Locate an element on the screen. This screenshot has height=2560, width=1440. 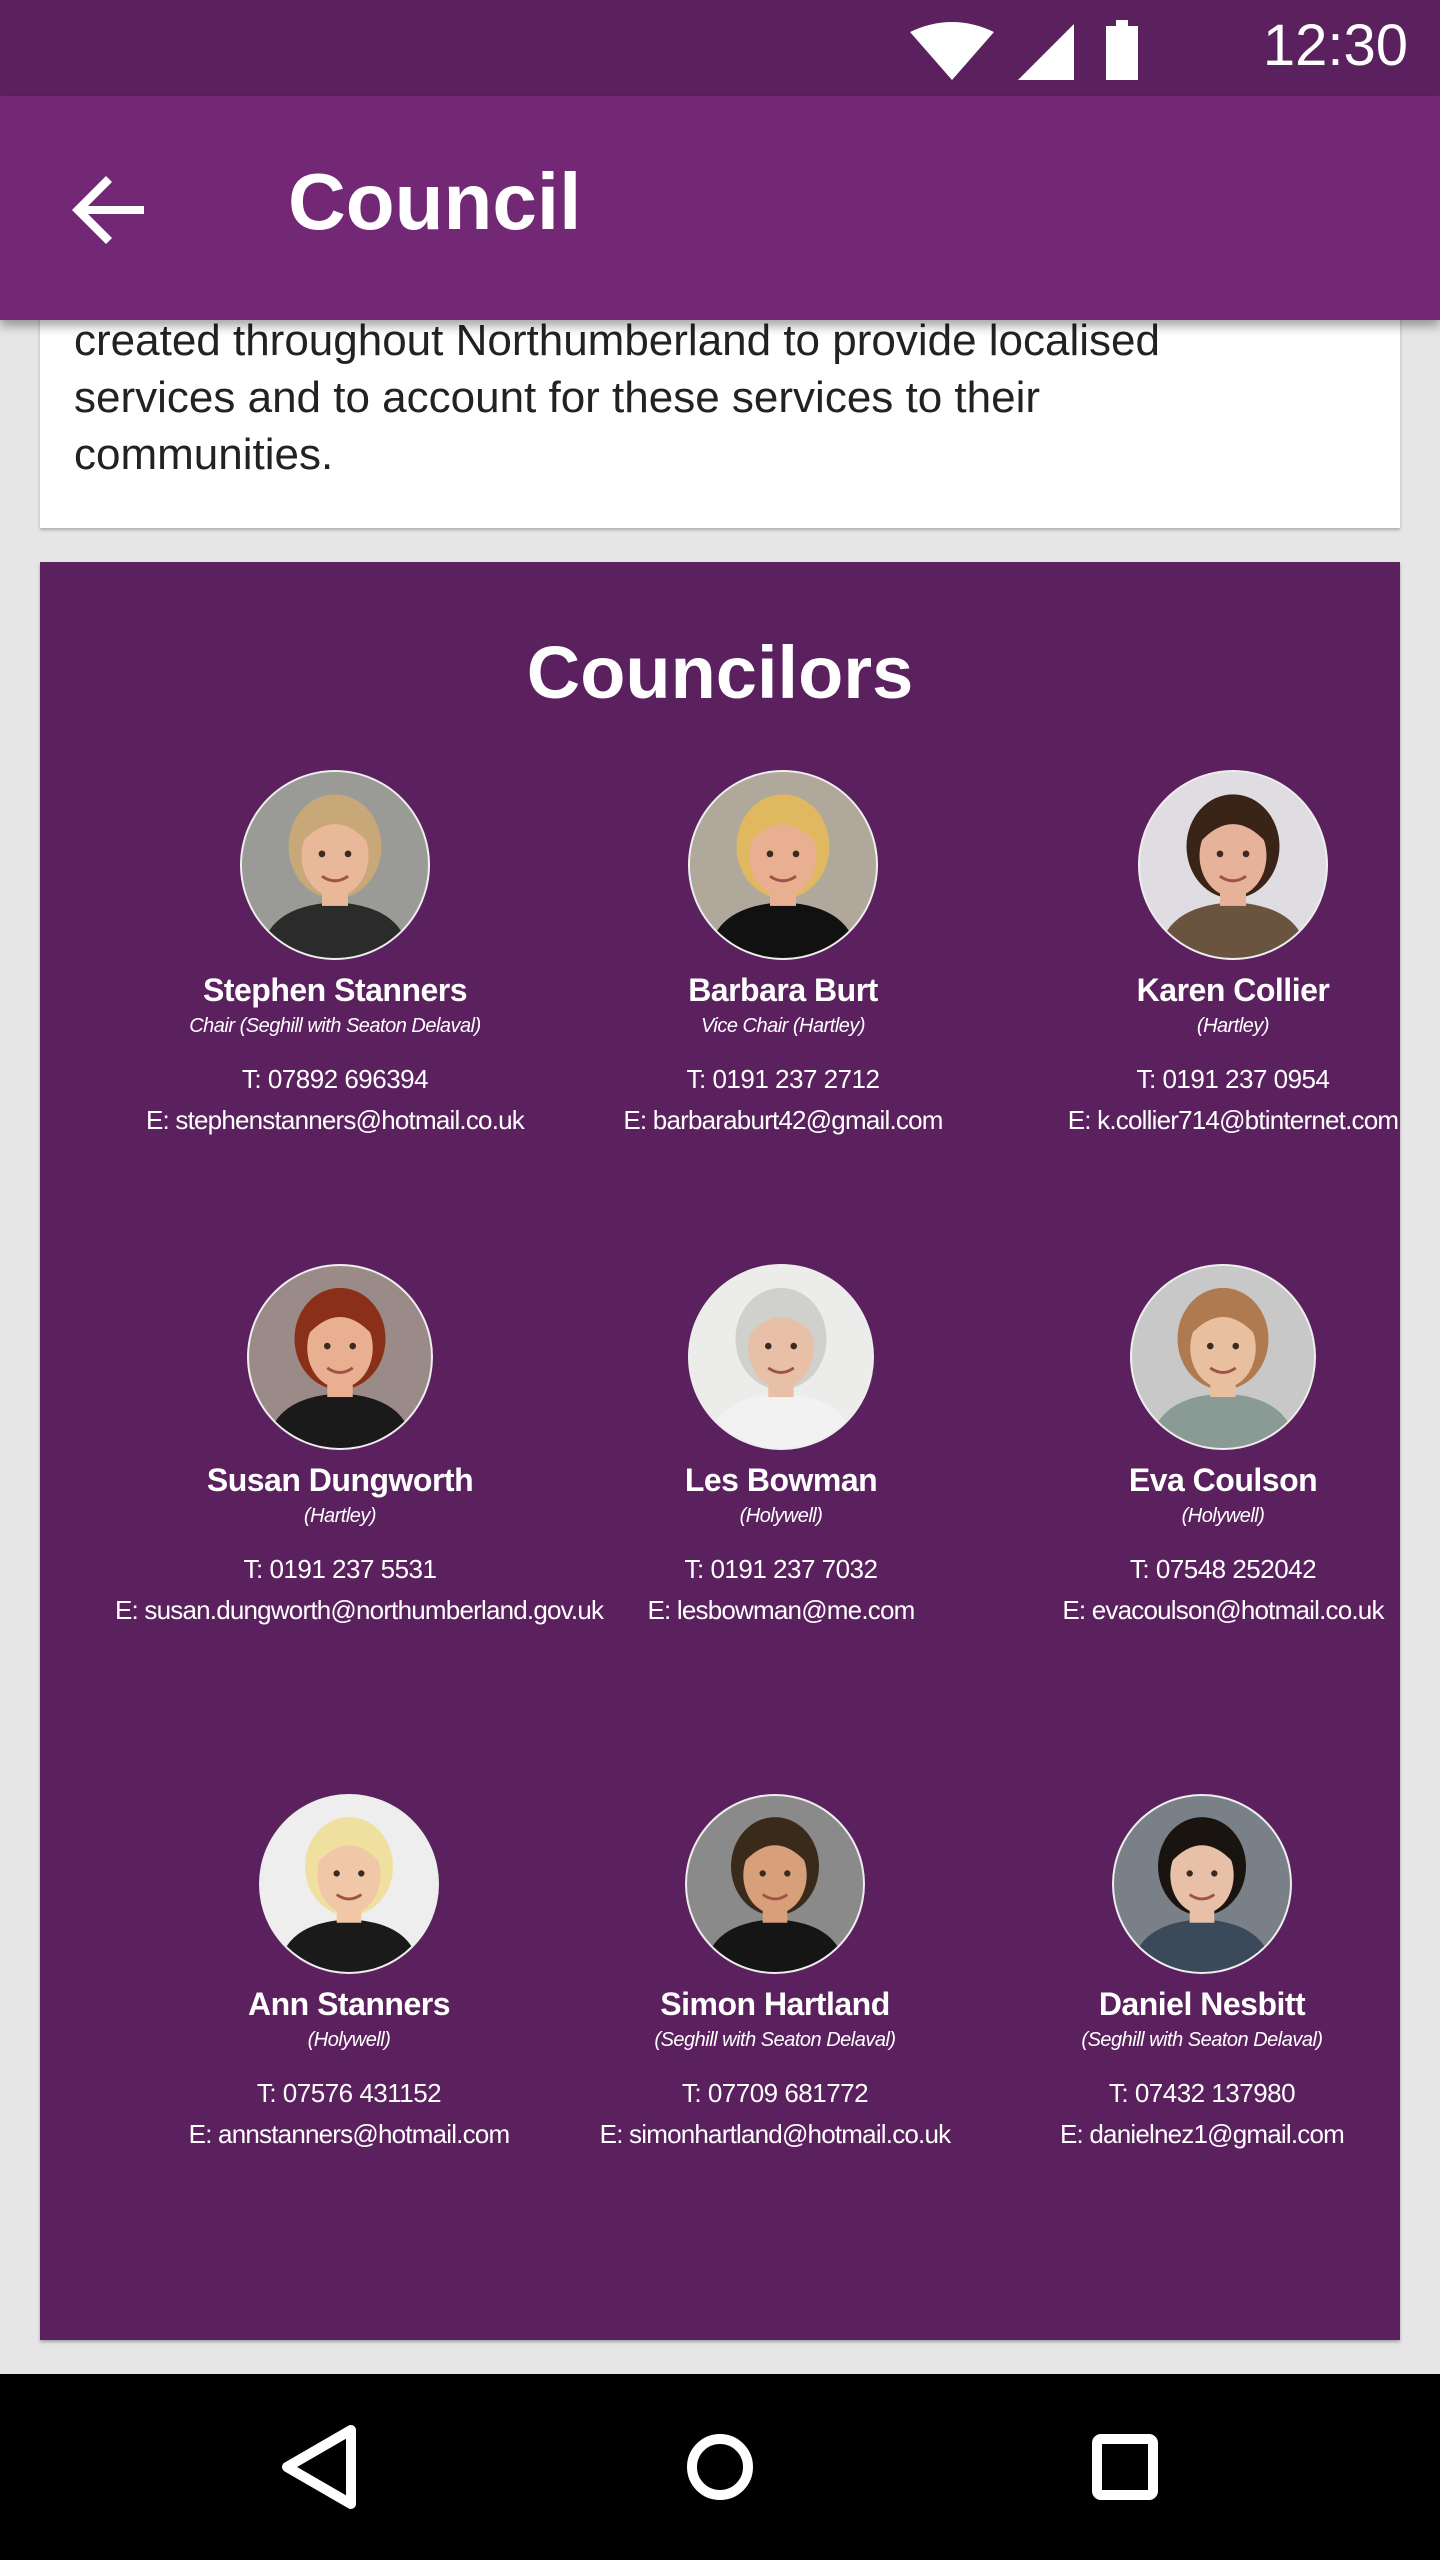
nav-back-button is located at coordinates (318, 2467).